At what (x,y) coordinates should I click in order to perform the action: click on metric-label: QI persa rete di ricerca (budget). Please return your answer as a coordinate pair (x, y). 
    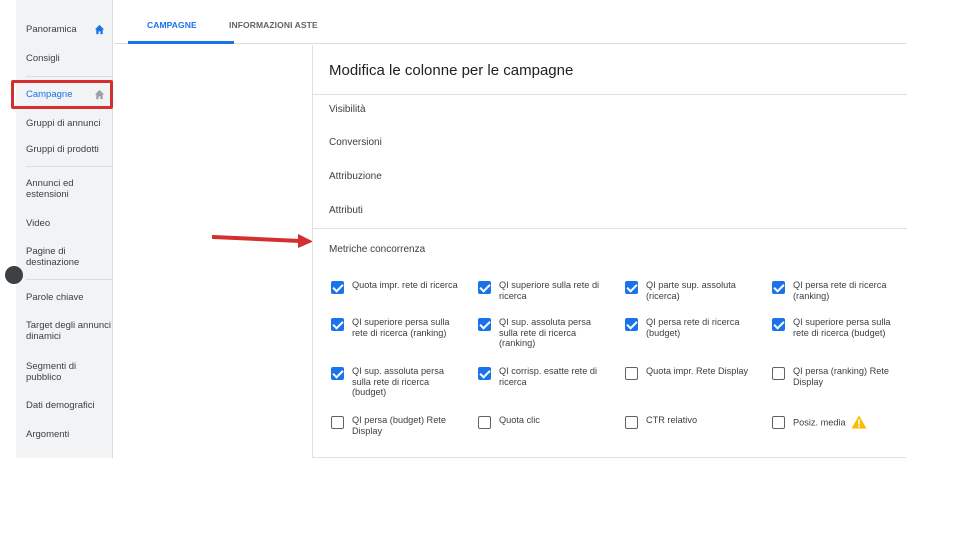
    Looking at the image, I should click on (693, 327).